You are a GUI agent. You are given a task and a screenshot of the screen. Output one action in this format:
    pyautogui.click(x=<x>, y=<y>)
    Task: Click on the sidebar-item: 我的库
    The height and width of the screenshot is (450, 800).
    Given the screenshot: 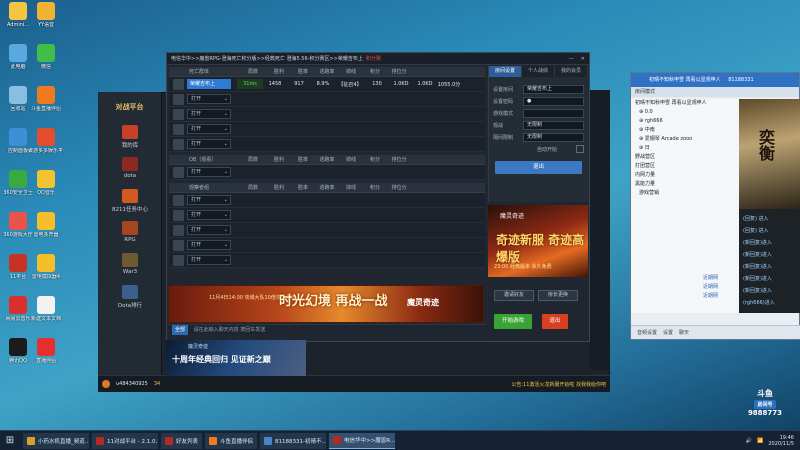 What is the action you would take?
    pyautogui.click(x=130, y=138)
    